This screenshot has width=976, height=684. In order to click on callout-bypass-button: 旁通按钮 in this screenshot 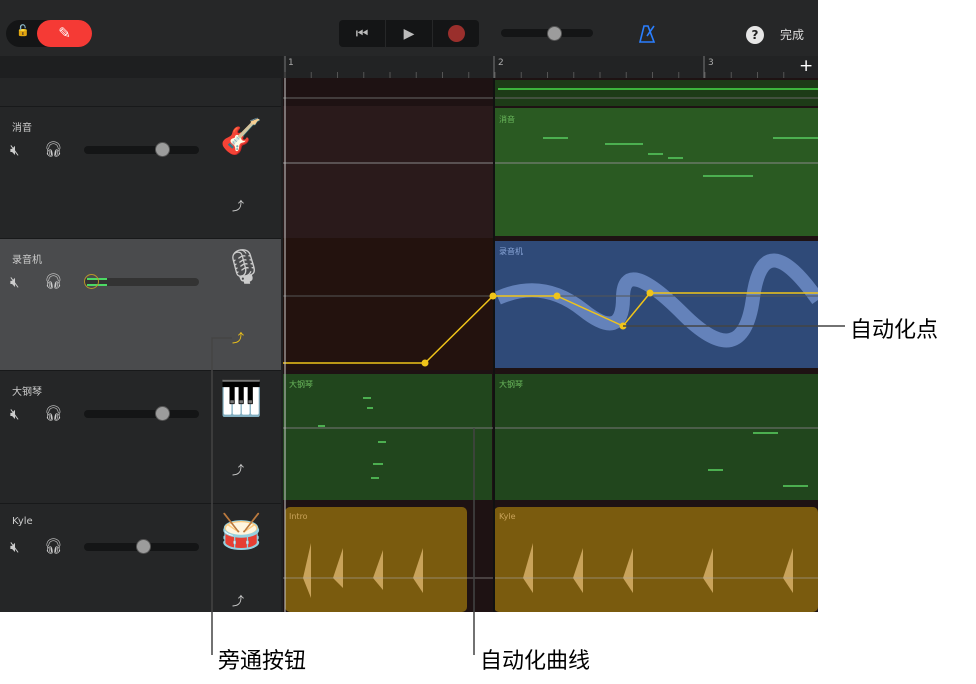, I will do `click(262, 661)`.